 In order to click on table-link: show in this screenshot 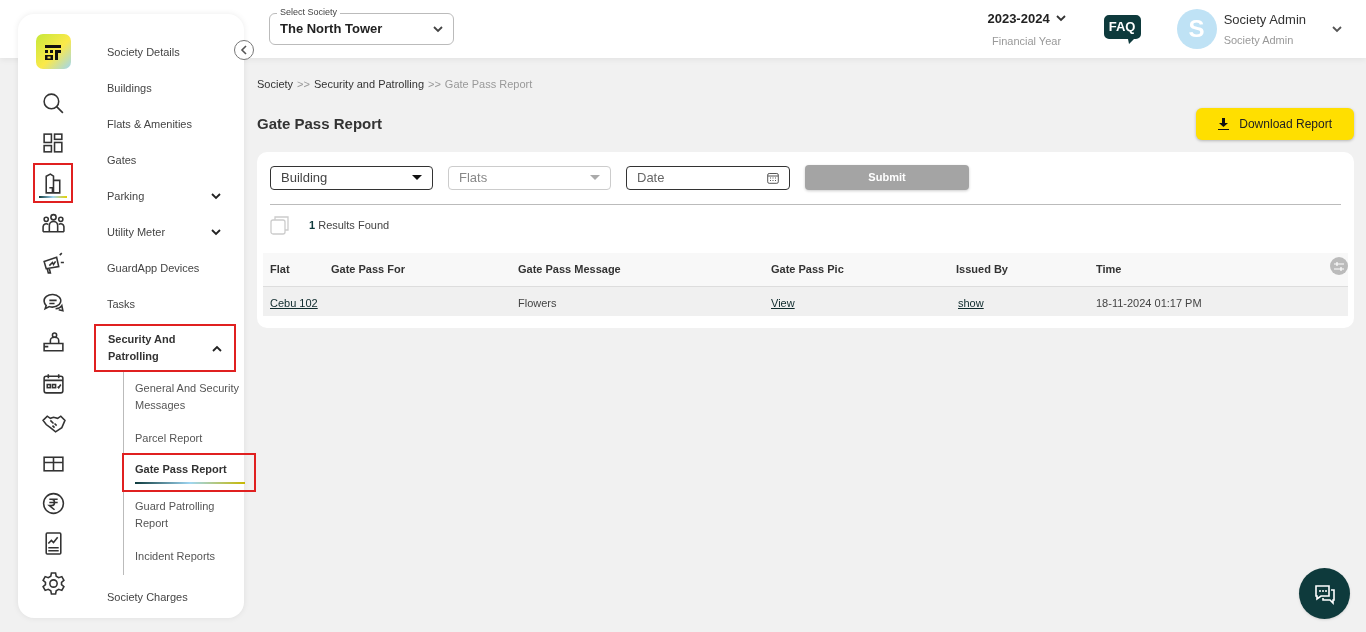, I will do `click(971, 302)`.